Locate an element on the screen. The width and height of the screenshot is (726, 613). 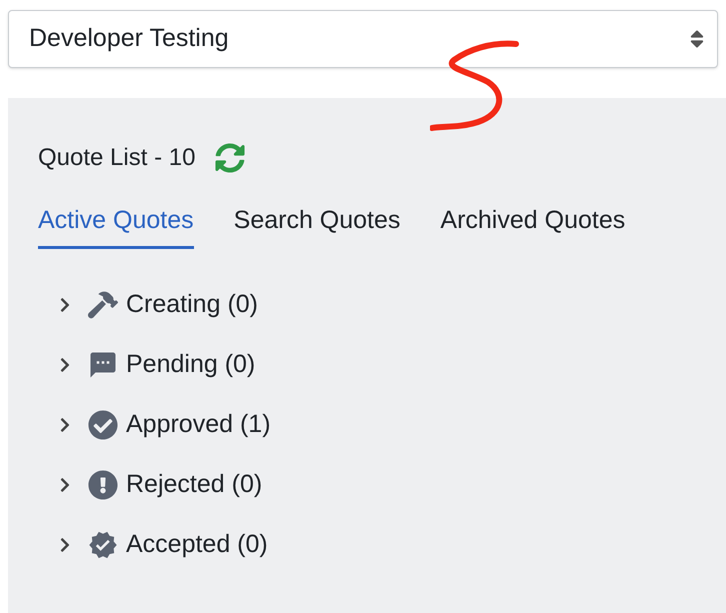
sort-caret-icon is located at coordinates (697, 39).